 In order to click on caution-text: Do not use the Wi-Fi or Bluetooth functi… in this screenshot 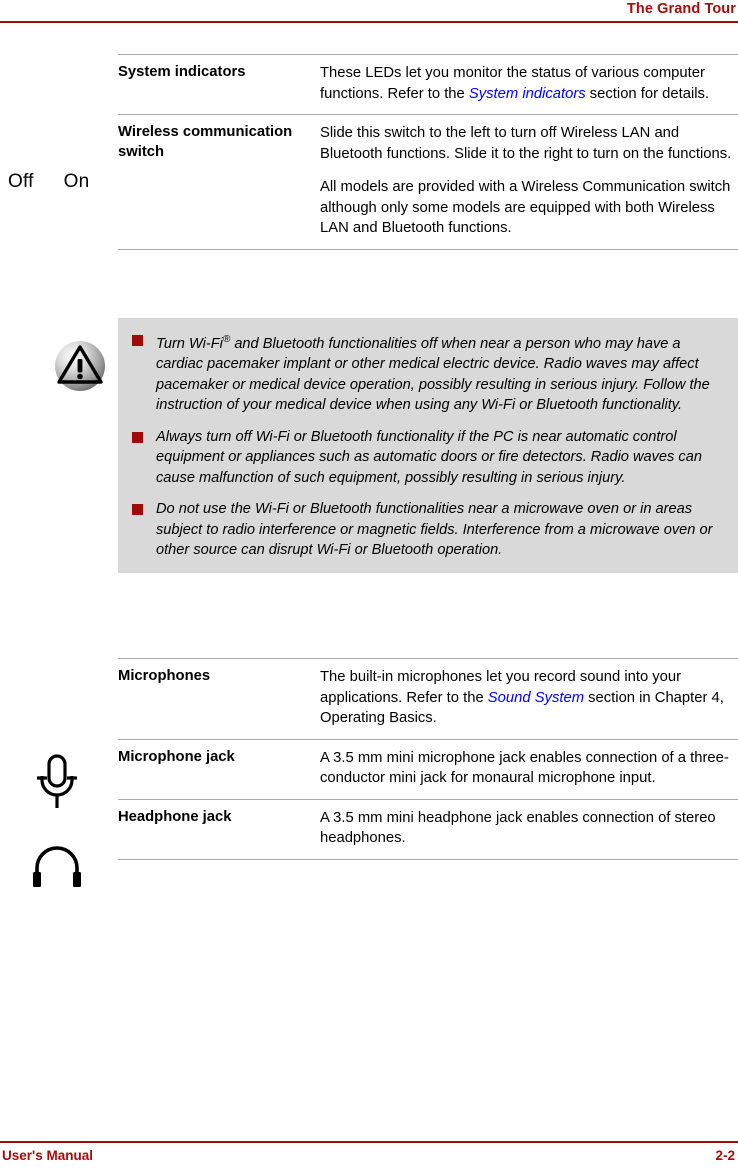, I will do `click(434, 529)`.